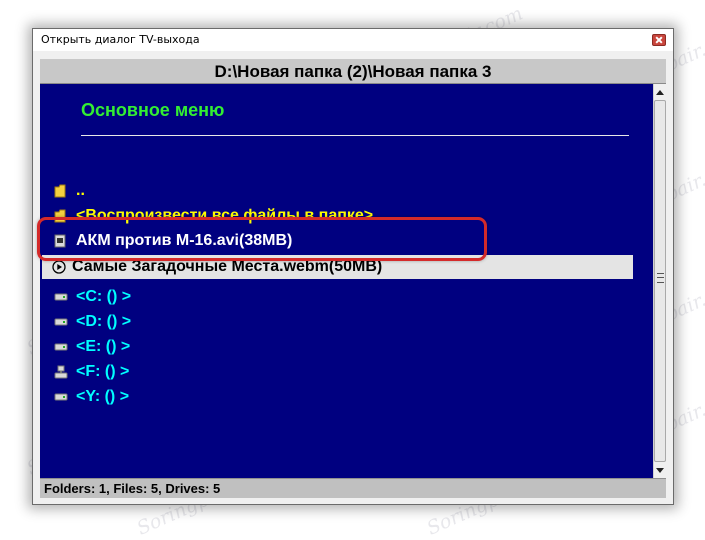 The height and width of the screenshot is (540, 705). I want to click on title-bar: Открыть диалог TV-выхода, so click(353, 40).